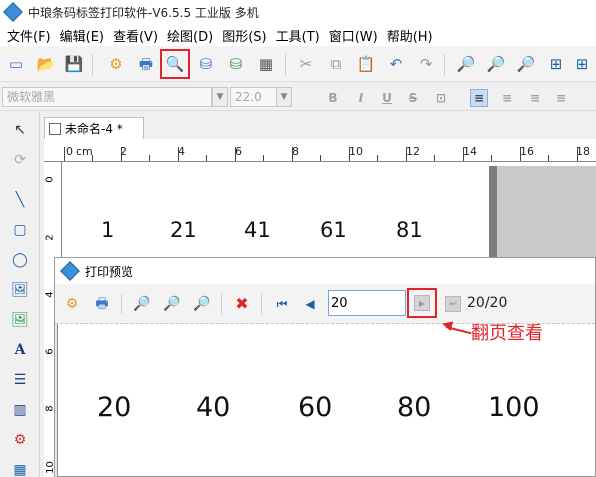  Describe the element at coordinates (55, 128) in the screenshot. I see `document-icon` at that location.